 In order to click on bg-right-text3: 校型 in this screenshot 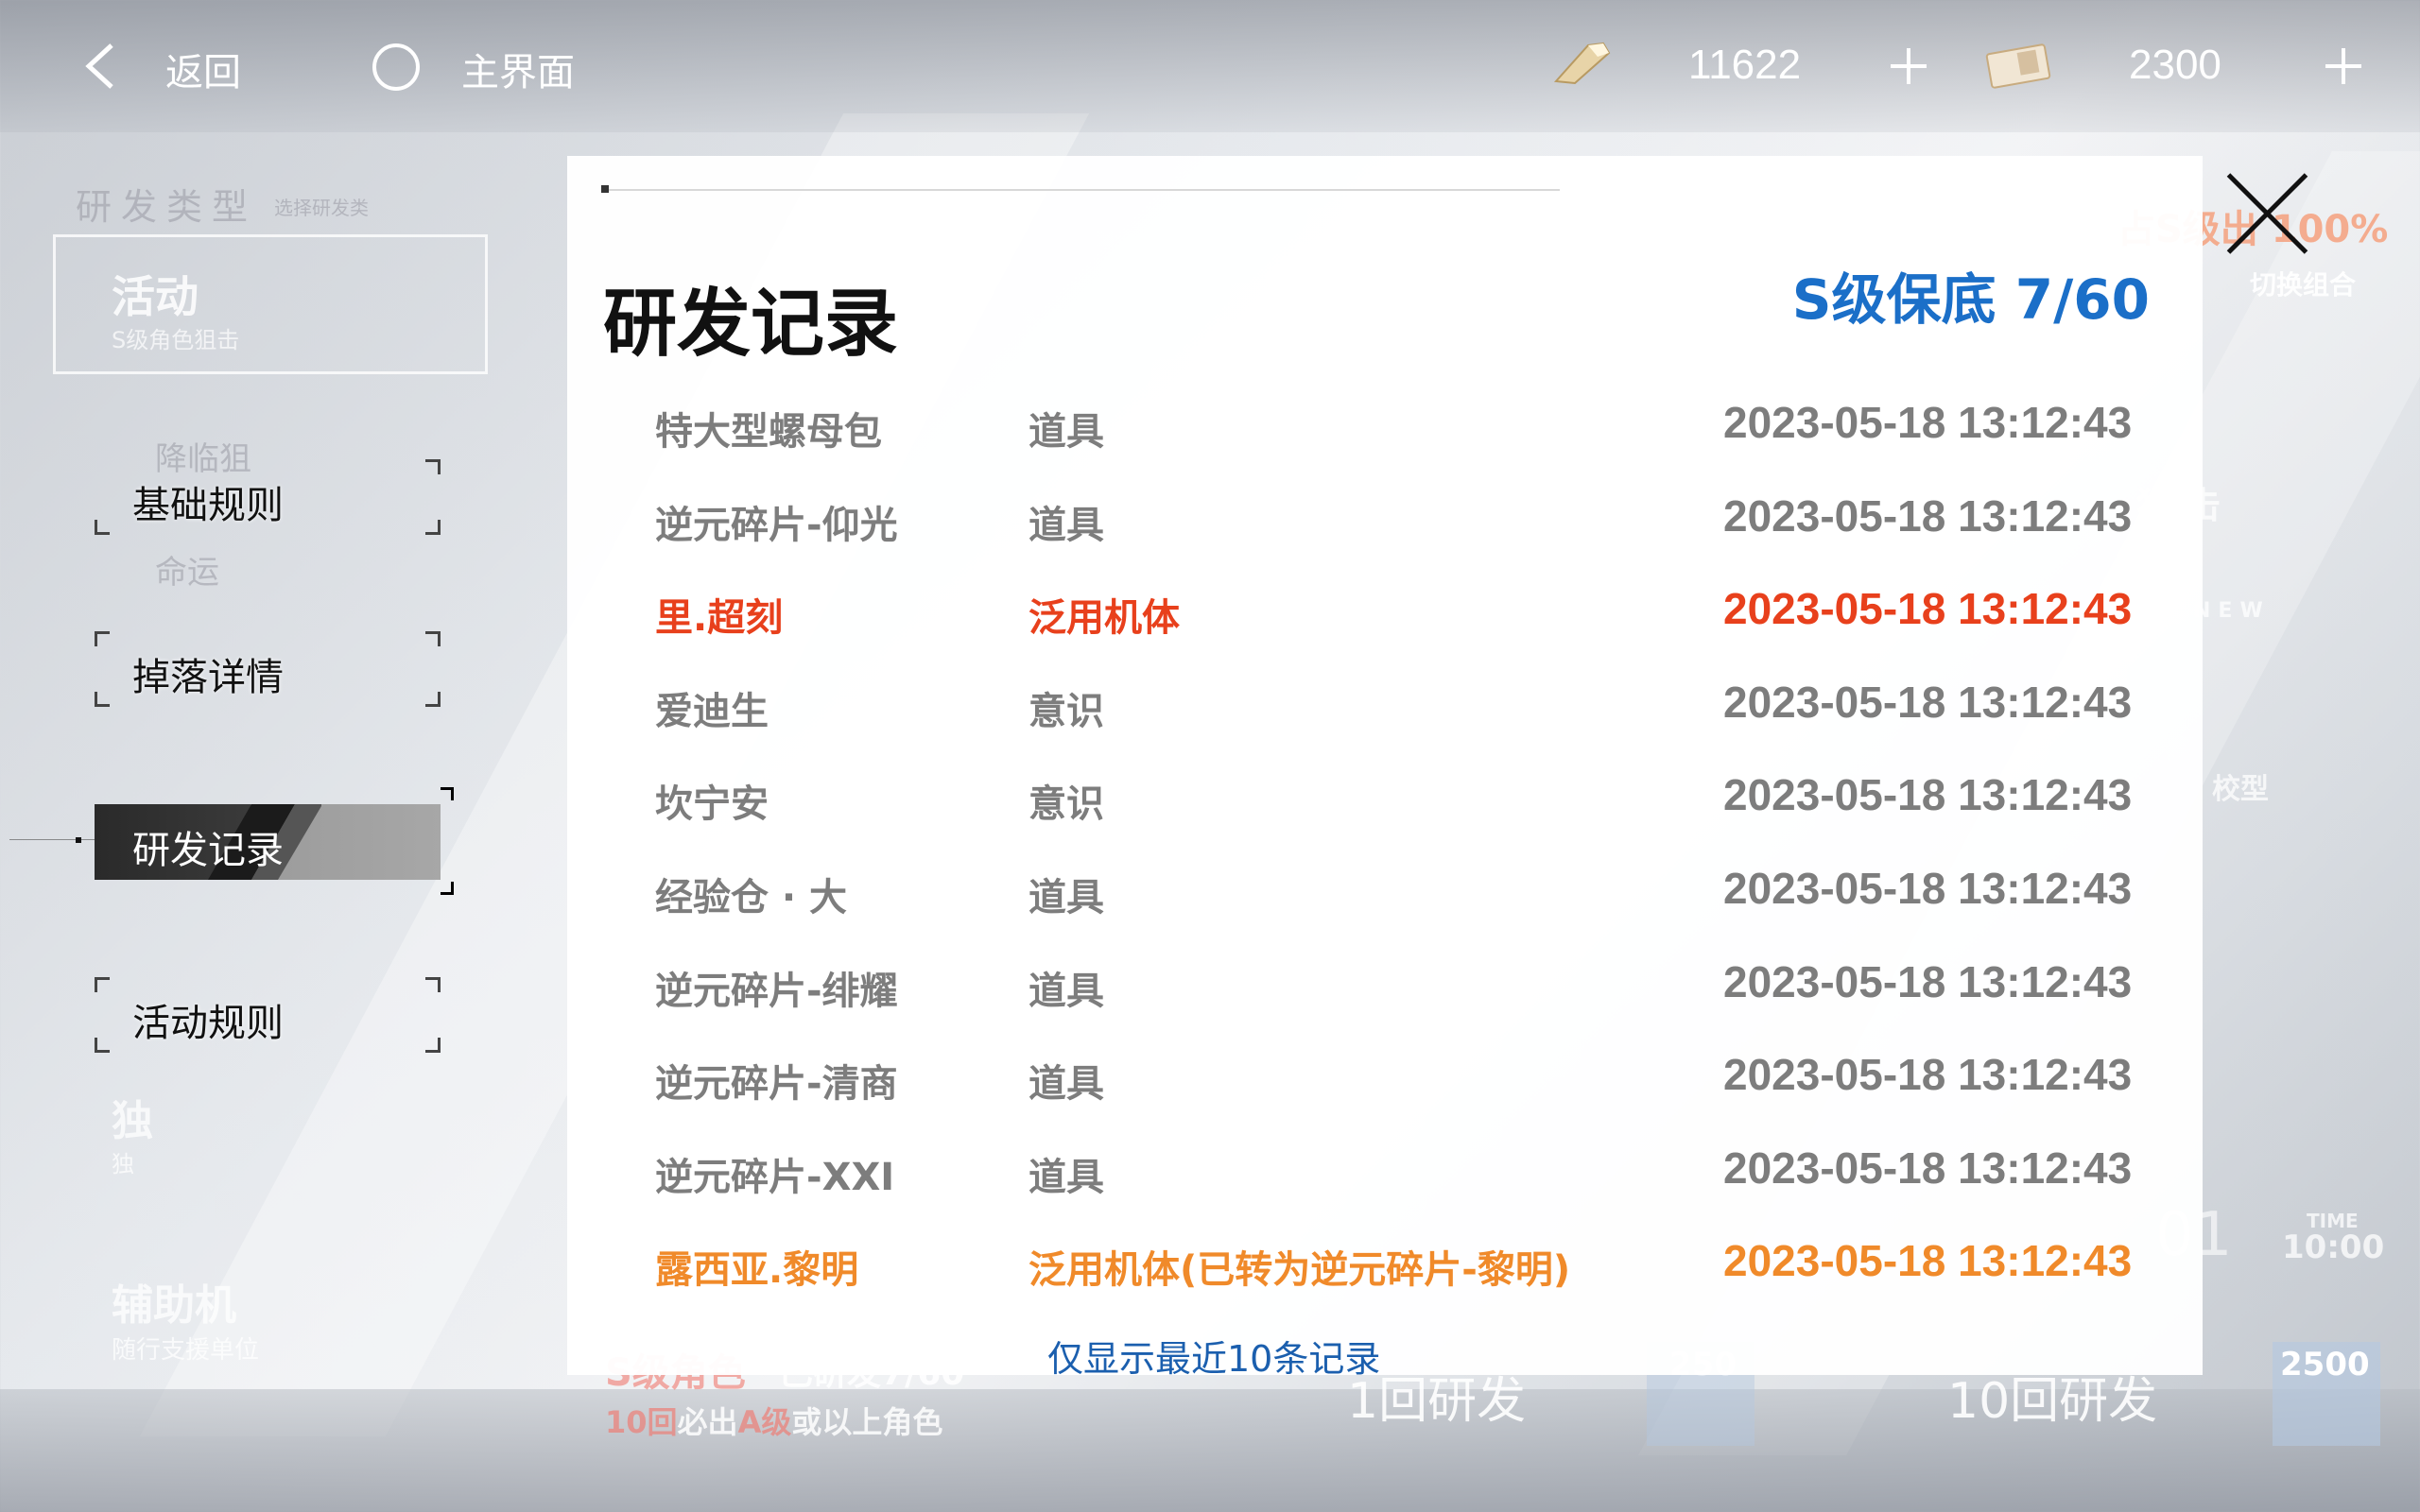, I will do `click(2240, 789)`.